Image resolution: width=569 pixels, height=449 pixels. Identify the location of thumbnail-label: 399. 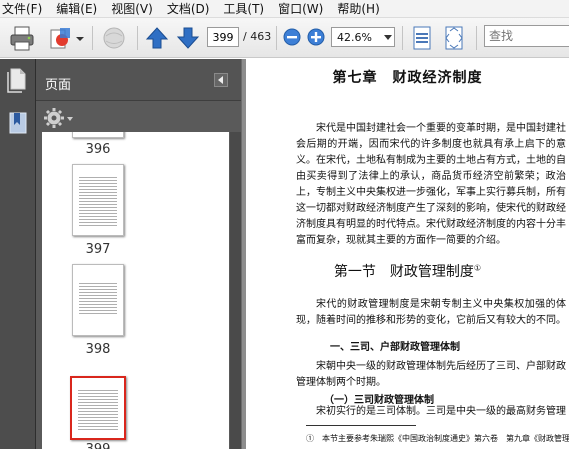
(98, 445).